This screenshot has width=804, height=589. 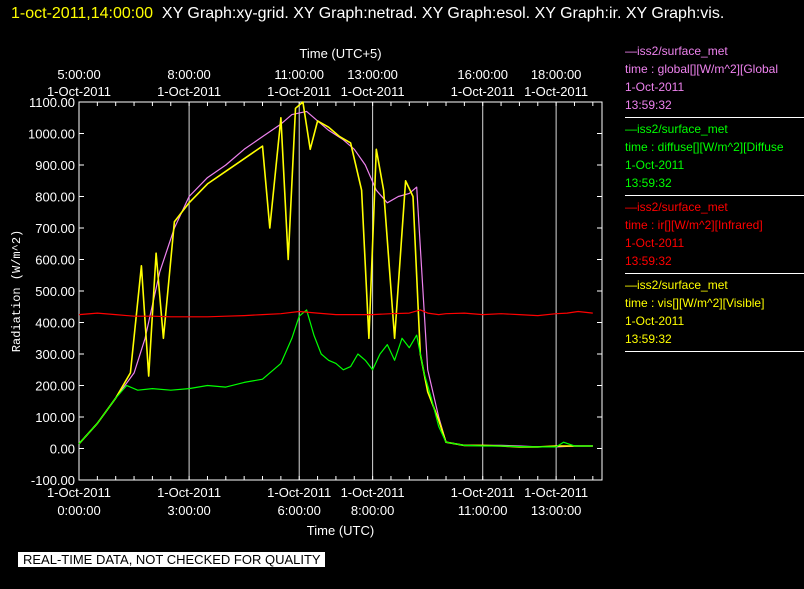 I want to click on series-line-ir, so click(x=335, y=313).